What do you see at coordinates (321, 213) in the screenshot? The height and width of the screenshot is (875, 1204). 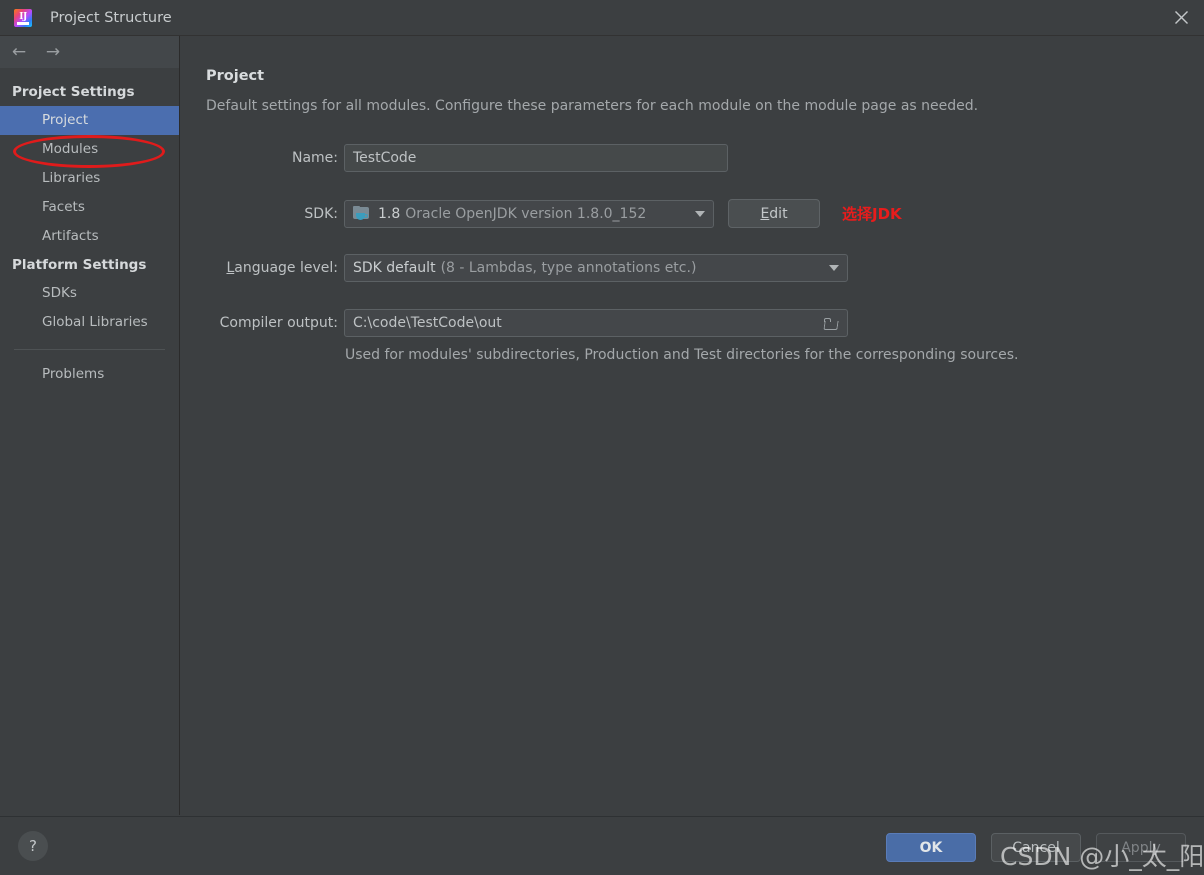 I see `sdk-label: SDK:` at bounding box center [321, 213].